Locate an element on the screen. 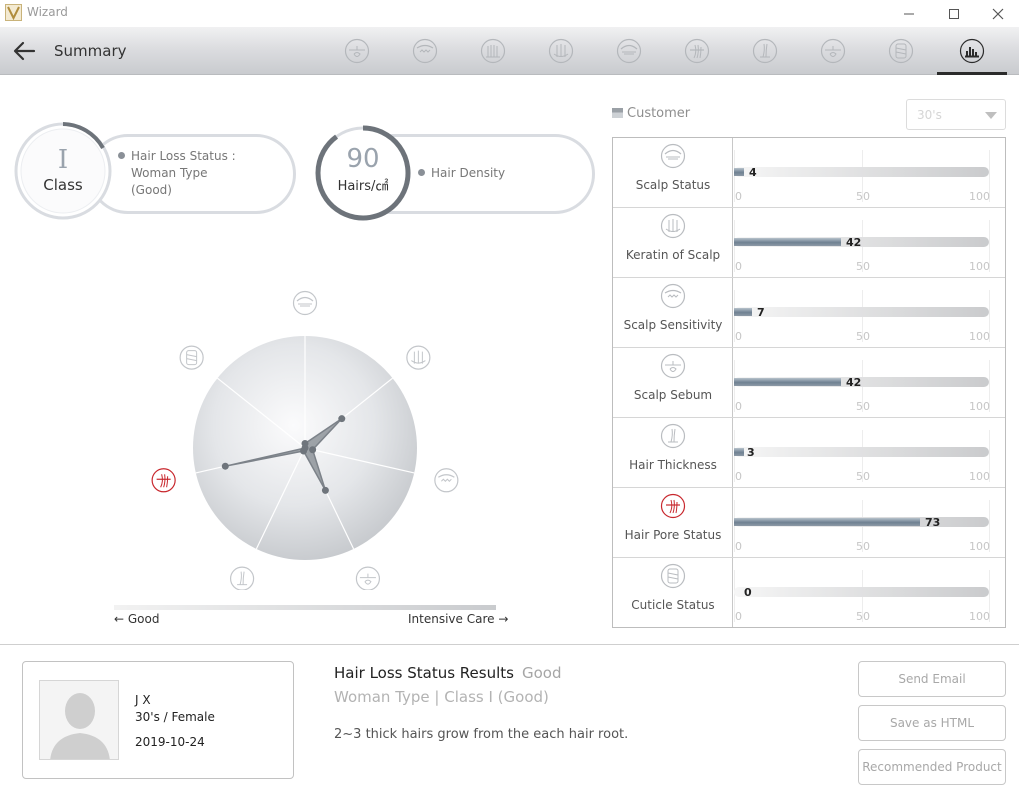  metric-row-hair-pore-status: Hair Pore Status 0 50 100 73 is located at coordinates (809, 523).